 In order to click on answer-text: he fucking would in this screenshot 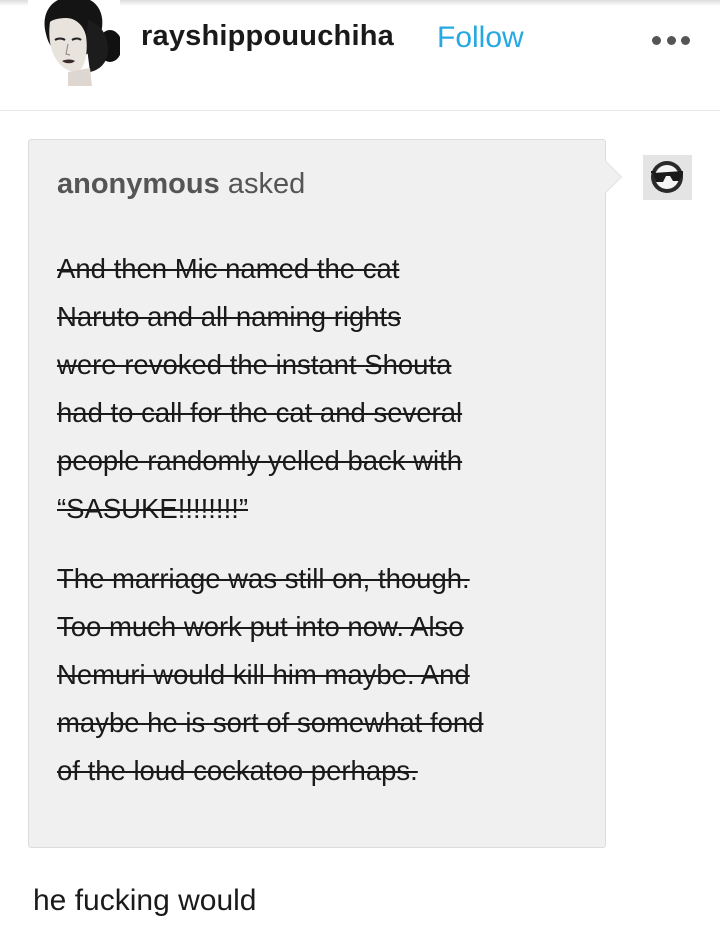, I will do `click(145, 900)`.